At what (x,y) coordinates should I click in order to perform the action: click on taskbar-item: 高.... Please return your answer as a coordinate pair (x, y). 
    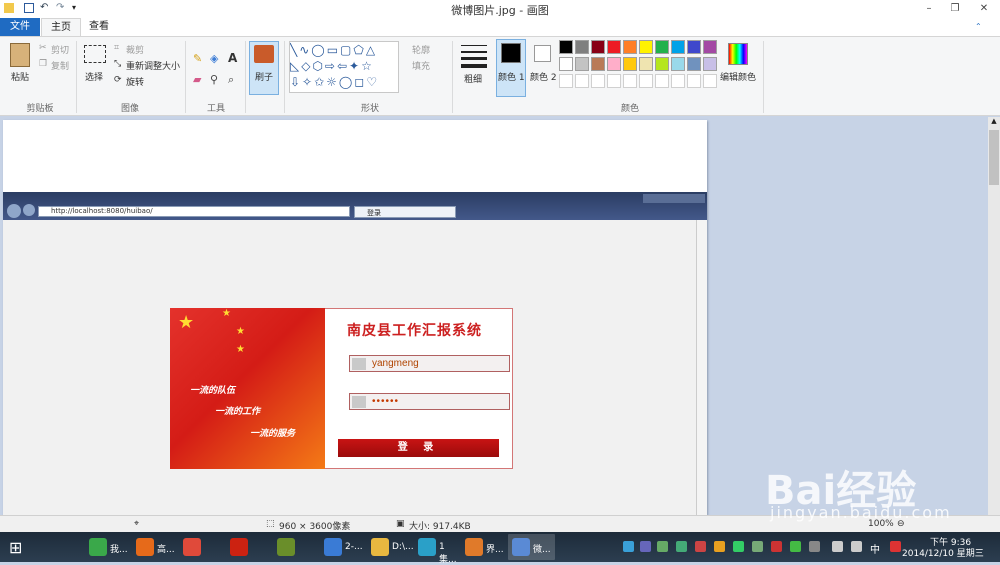
    Looking at the image, I should click on (155, 547).